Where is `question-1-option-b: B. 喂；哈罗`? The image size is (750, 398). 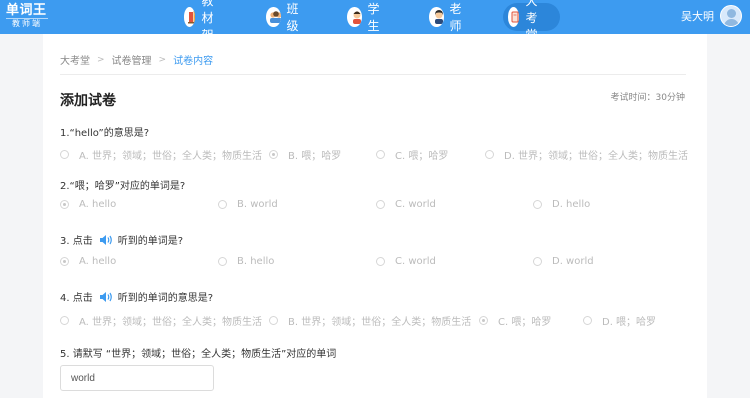 question-1-option-b: B. 喂；哈罗 is located at coordinates (305, 154).